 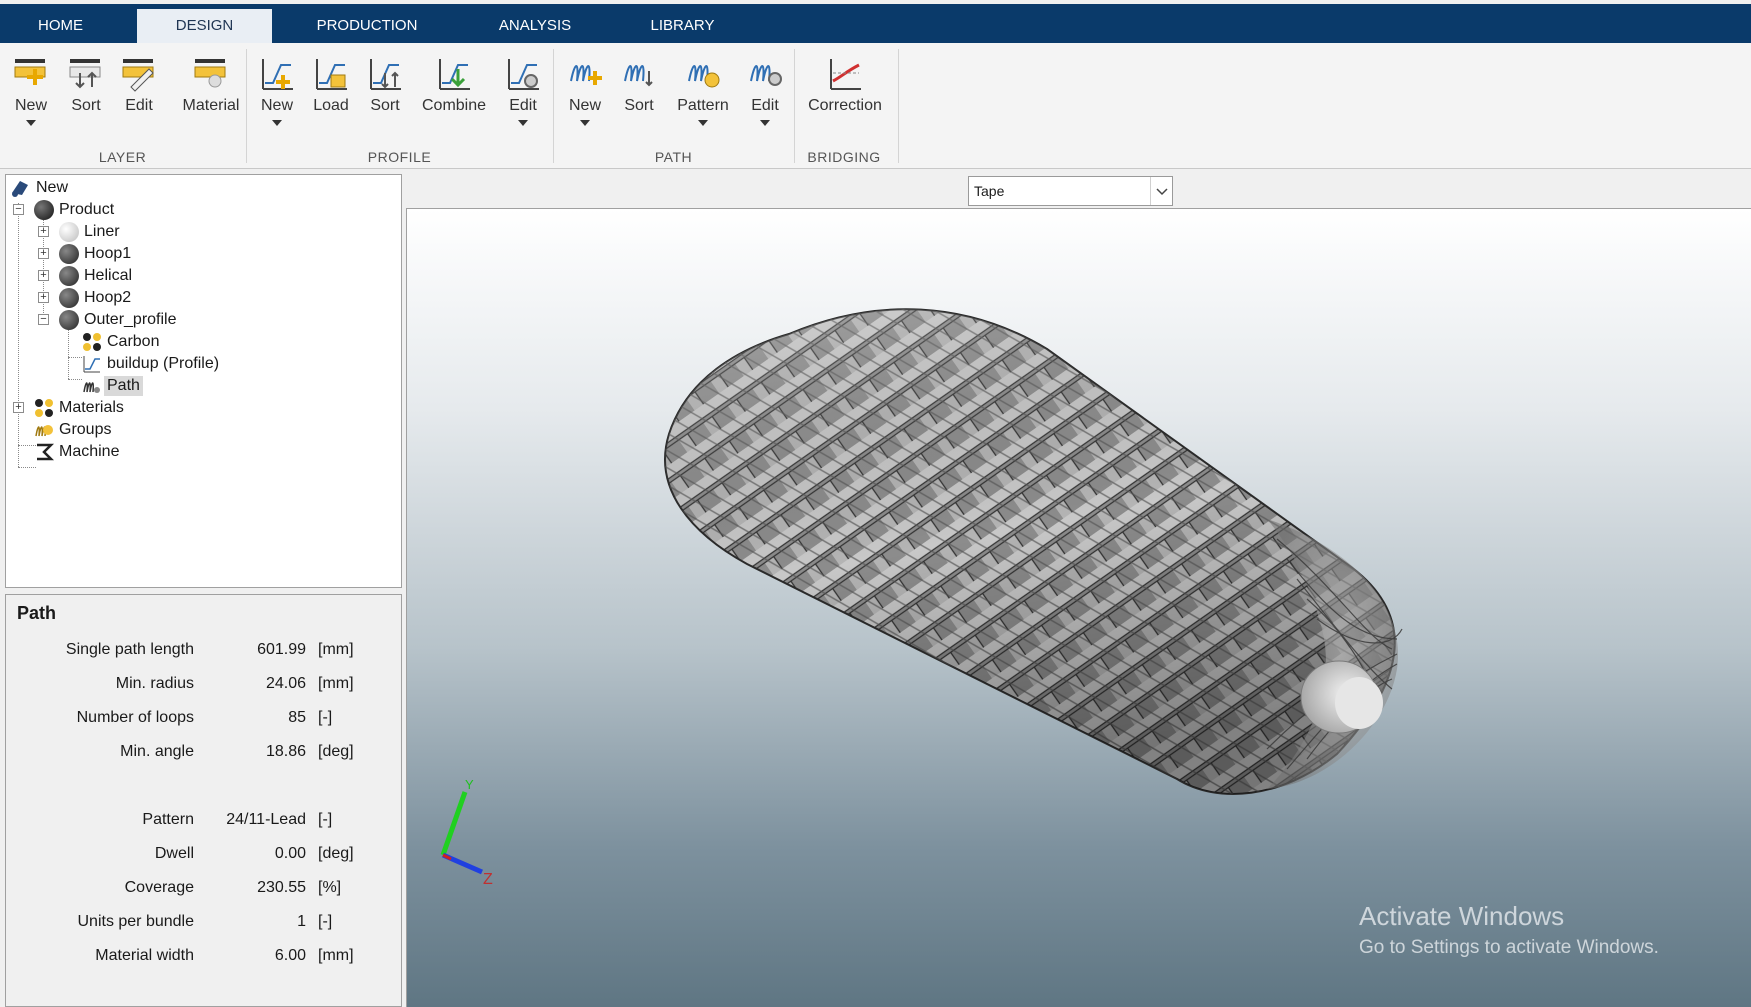 I want to click on profile-new-icon, so click(x=277, y=74).